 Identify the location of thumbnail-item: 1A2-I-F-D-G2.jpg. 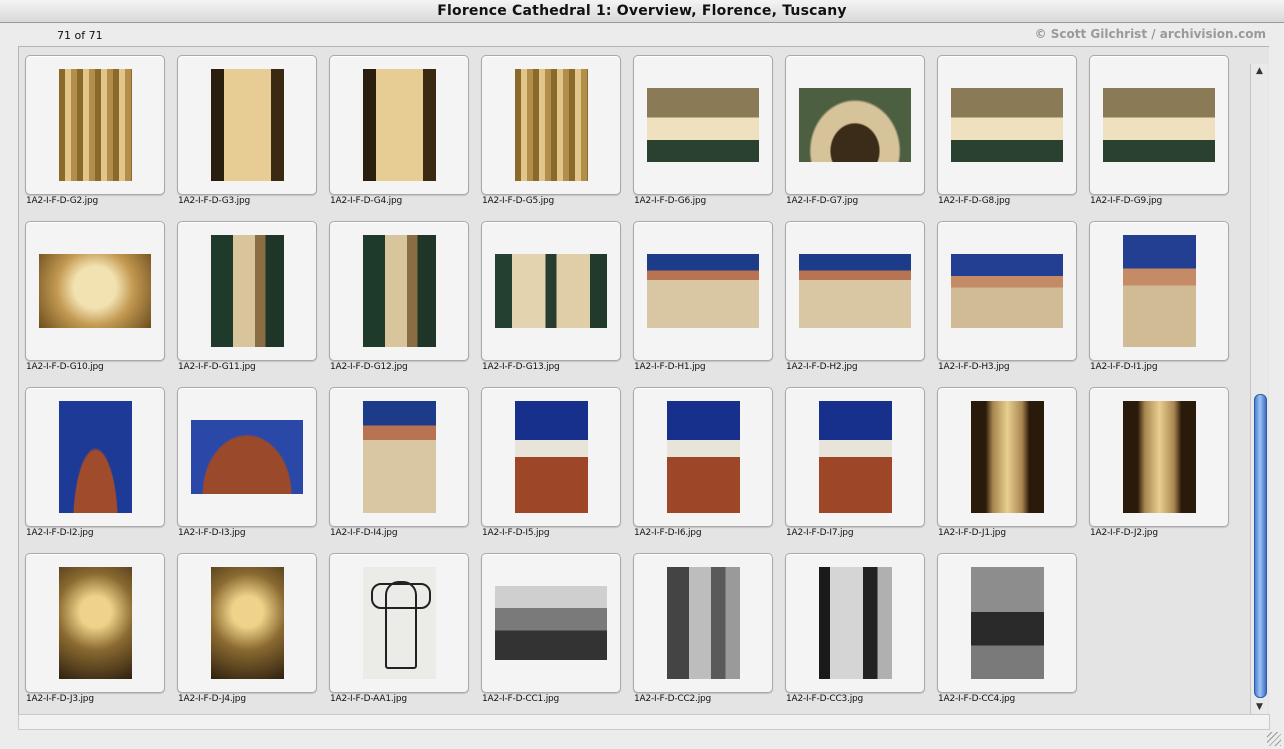
(101, 138).